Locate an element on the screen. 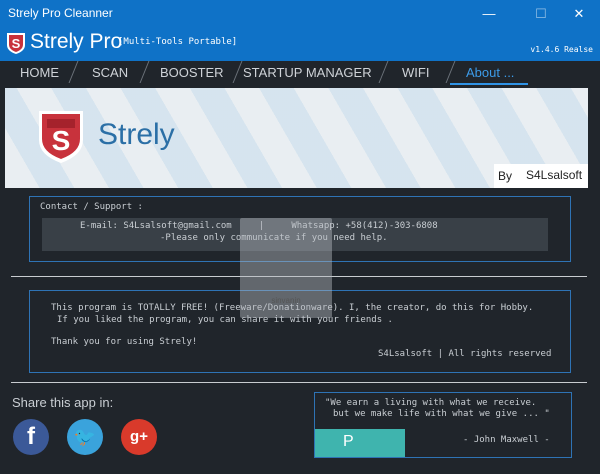  googleplus-icon: g+ is located at coordinates (139, 436).